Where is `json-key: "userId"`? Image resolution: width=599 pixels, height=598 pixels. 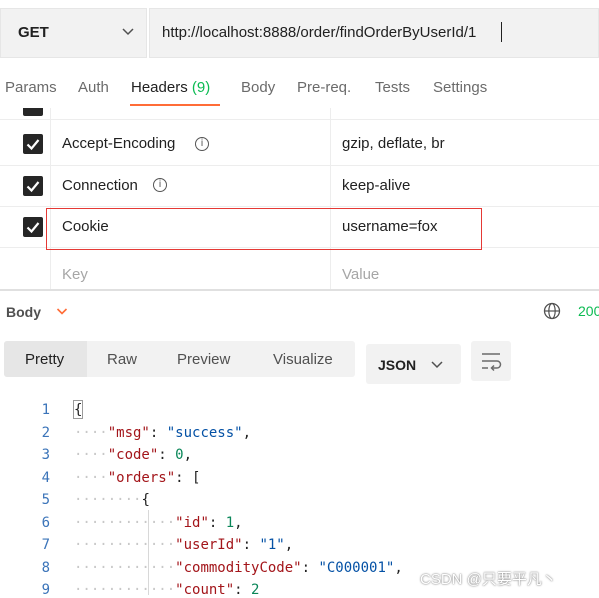
json-key: "userId" is located at coordinates (209, 545).